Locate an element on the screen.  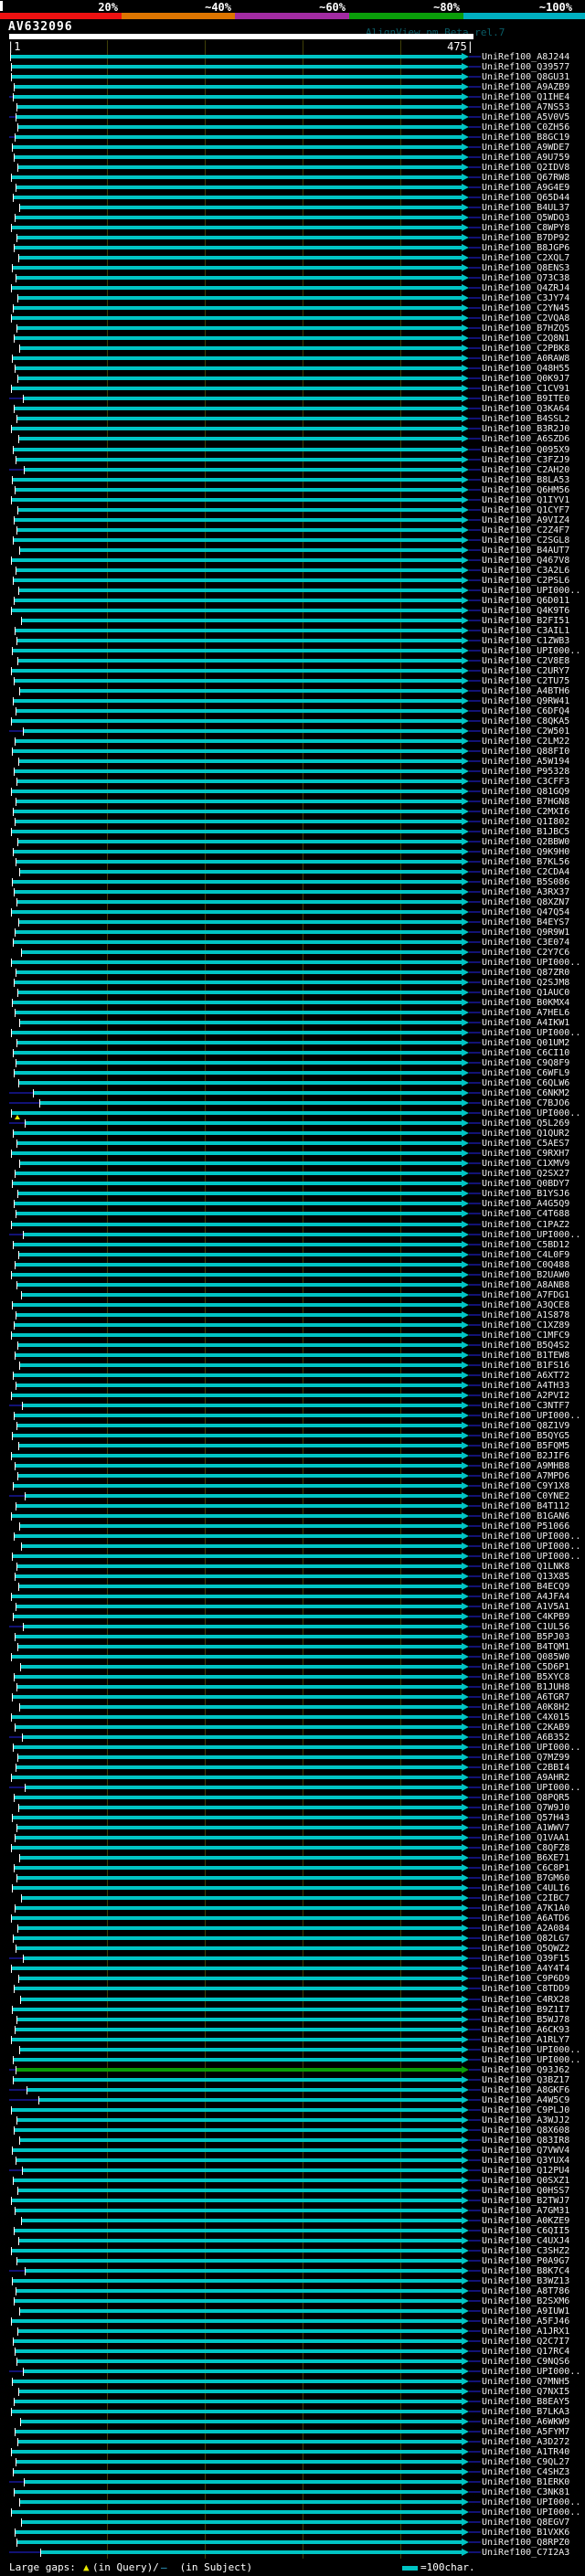
hit-label: UniRef100_A8ANB8 is located at coordinates (525, 1285).